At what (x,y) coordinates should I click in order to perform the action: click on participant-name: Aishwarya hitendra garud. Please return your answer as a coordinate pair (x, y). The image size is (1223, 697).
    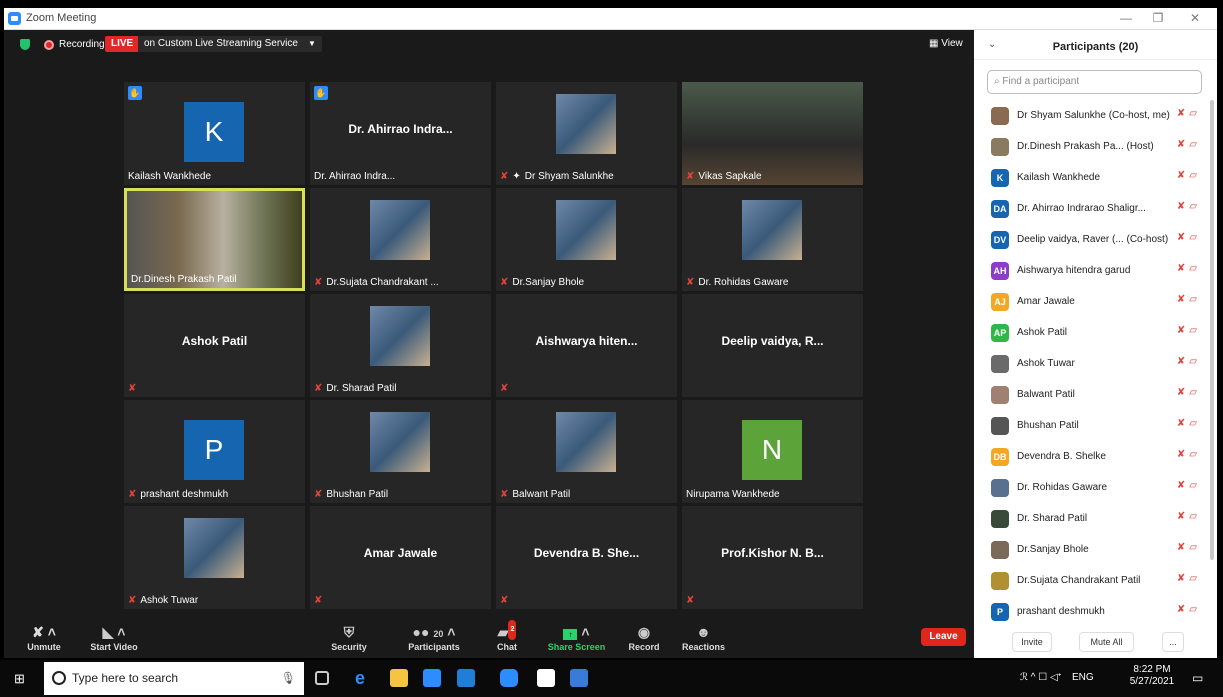
    Looking at the image, I should click on (1074, 270).